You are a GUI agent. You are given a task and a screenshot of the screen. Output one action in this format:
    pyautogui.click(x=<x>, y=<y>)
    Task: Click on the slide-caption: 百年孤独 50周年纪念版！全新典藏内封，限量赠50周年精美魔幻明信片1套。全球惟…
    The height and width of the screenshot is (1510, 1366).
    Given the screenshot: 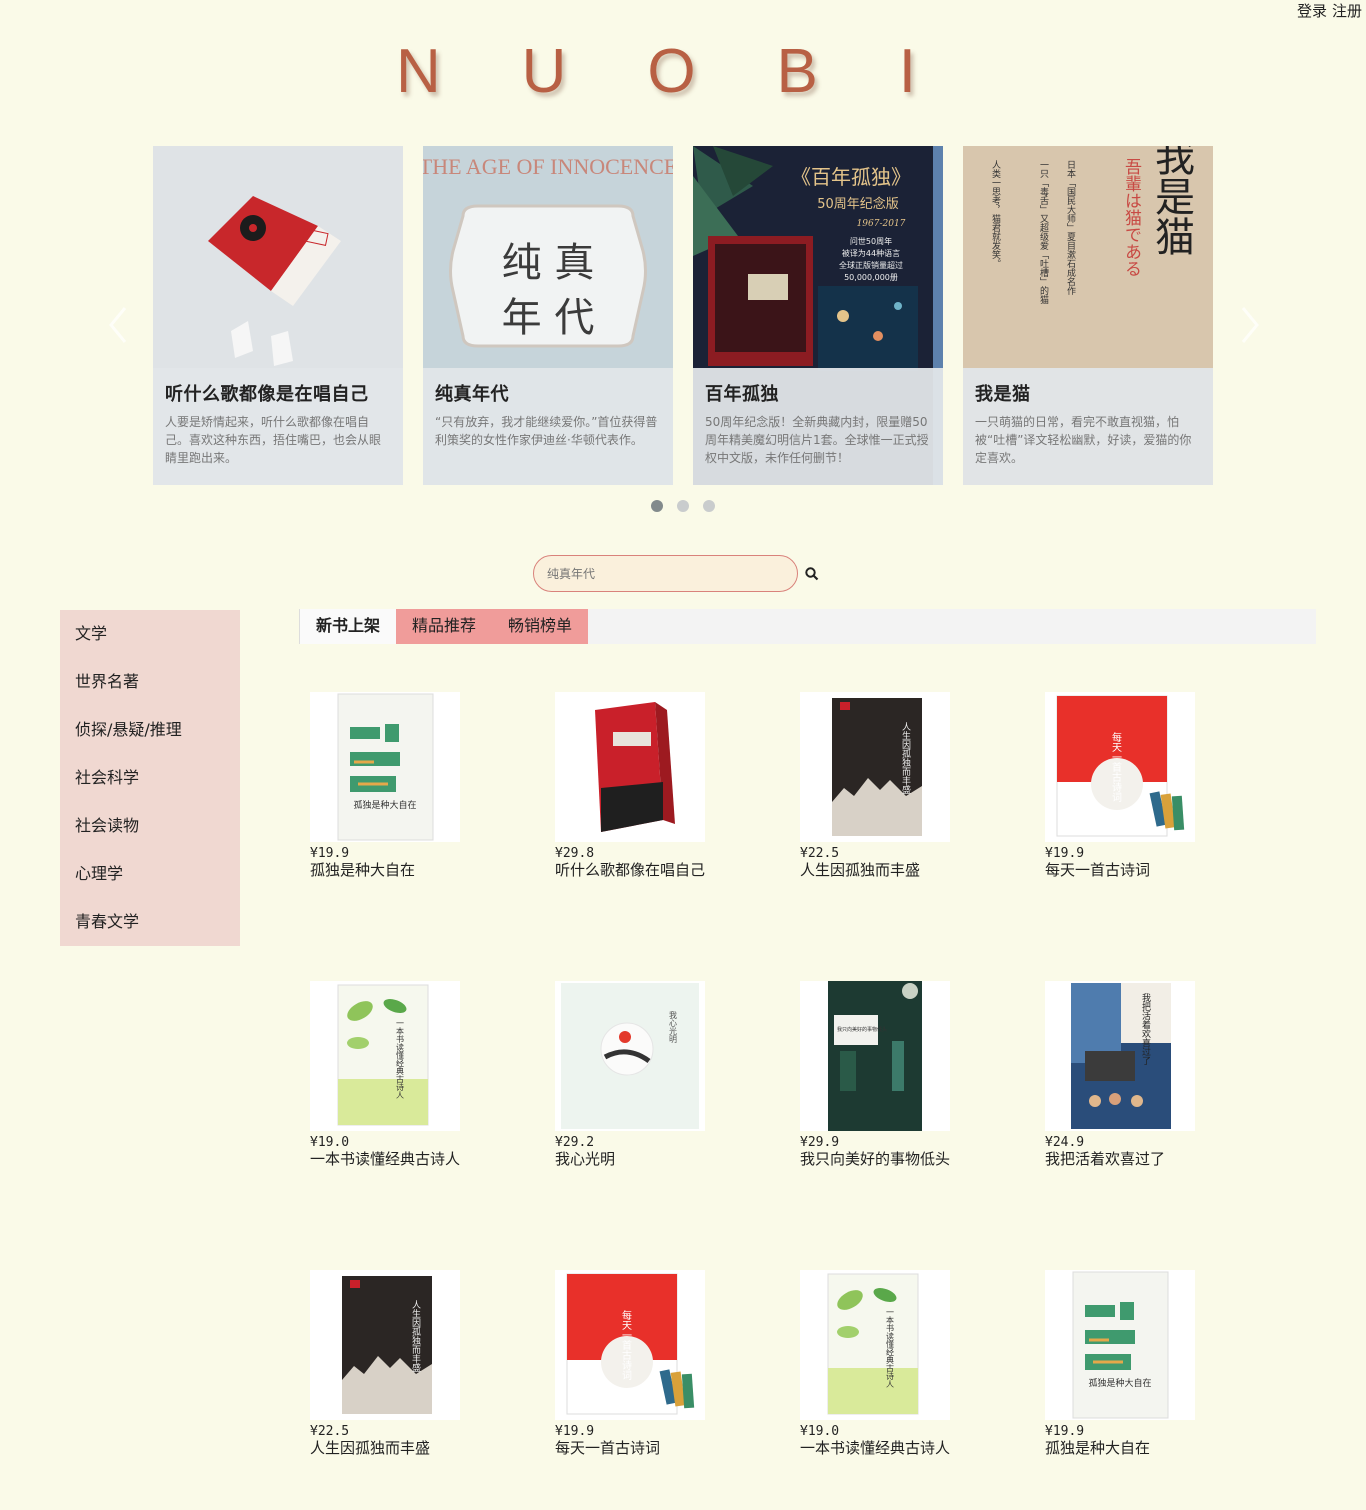 What is the action you would take?
    pyautogui.click(x=818, y=426)
    